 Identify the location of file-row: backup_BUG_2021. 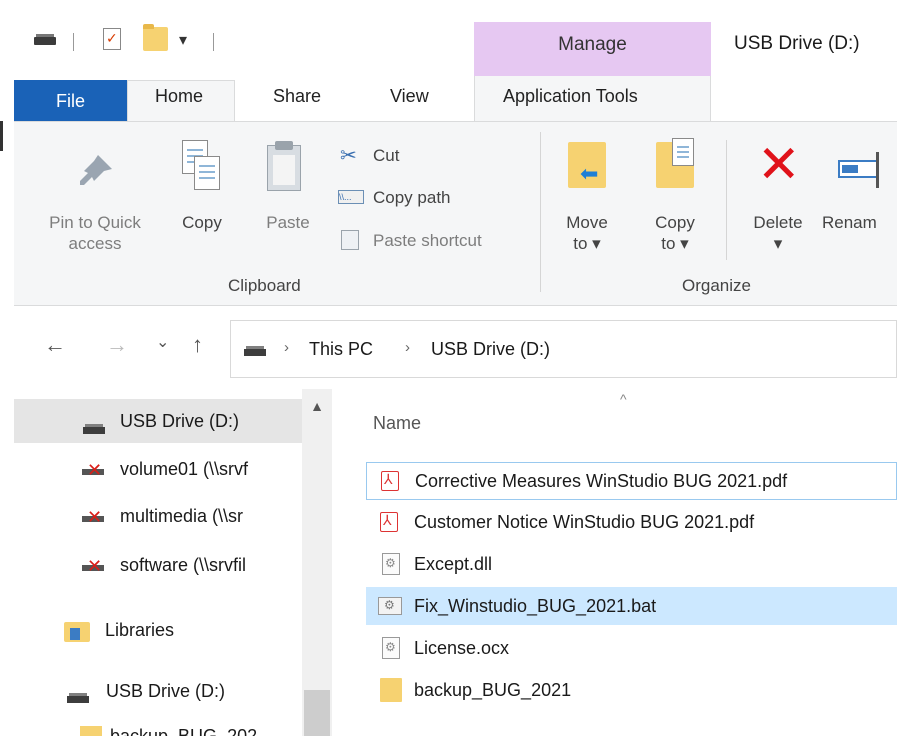
(631, 691).